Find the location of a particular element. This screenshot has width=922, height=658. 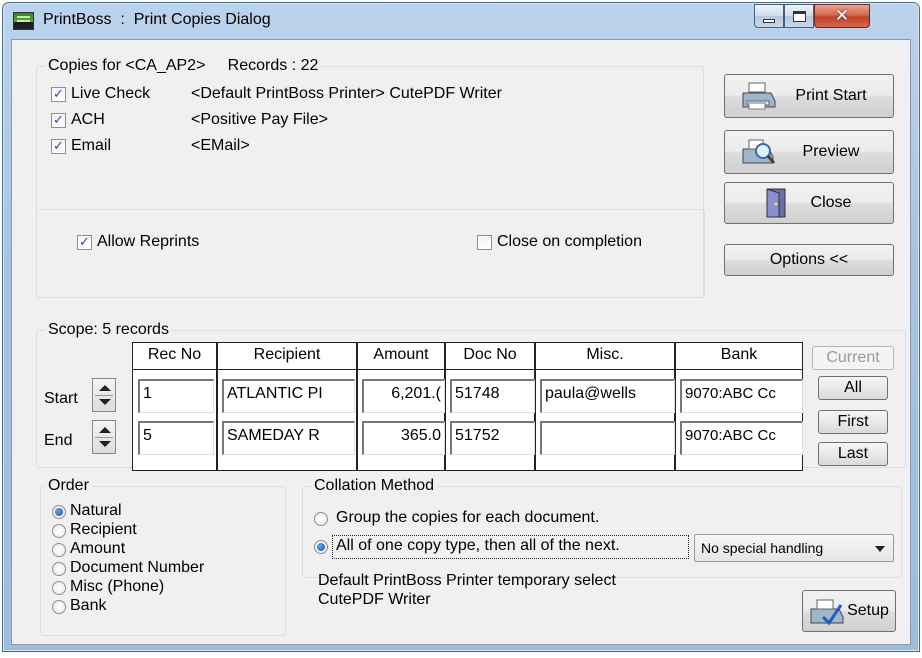

current-button: Current is located at coordinates (853, 358).